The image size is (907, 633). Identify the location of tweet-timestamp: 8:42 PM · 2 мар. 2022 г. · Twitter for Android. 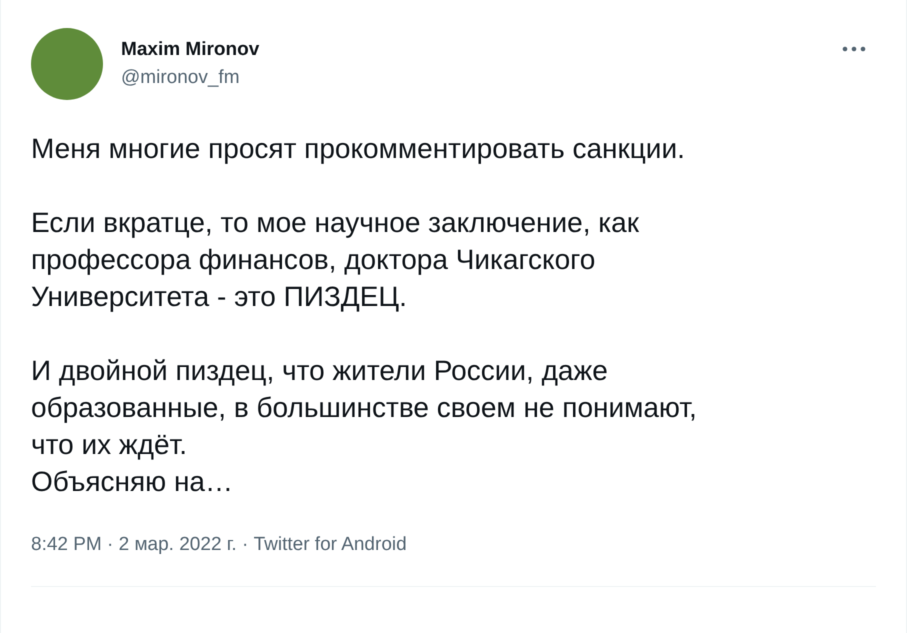
(453, 545).